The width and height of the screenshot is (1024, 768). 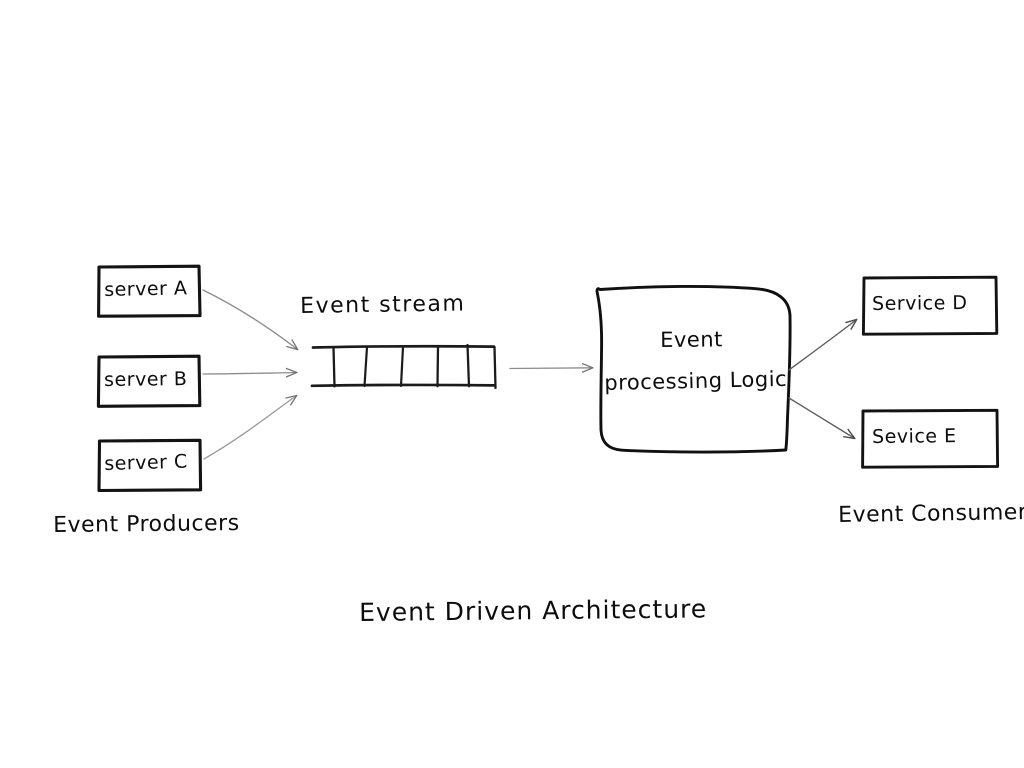 What do you see at coordinates (249, 319) in the screenshot?
I see `arrow-server-a-to-stream` at bounding box center [249, 319].